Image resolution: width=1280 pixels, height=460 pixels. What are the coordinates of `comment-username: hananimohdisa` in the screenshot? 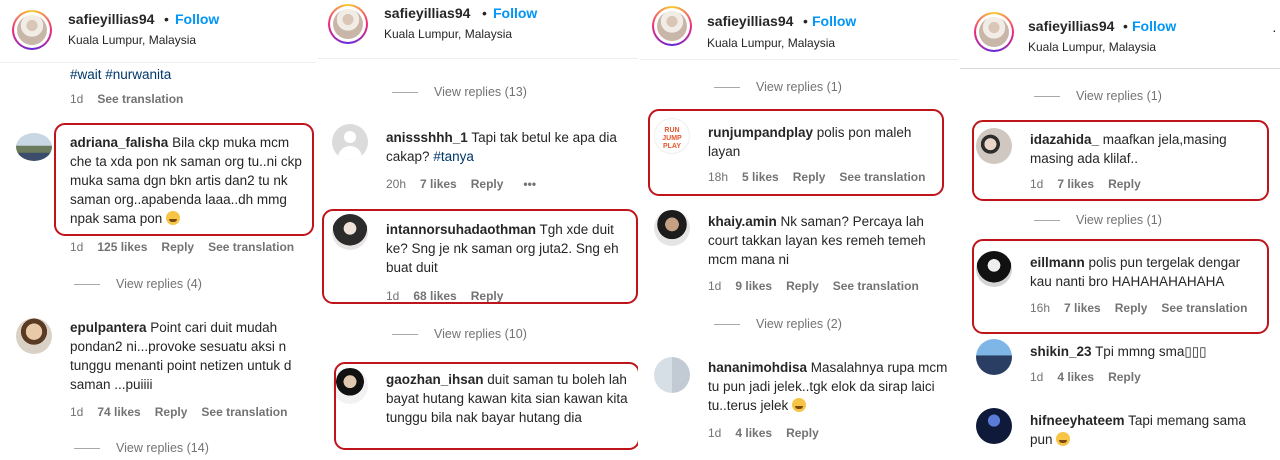 It's located at (757, 367).